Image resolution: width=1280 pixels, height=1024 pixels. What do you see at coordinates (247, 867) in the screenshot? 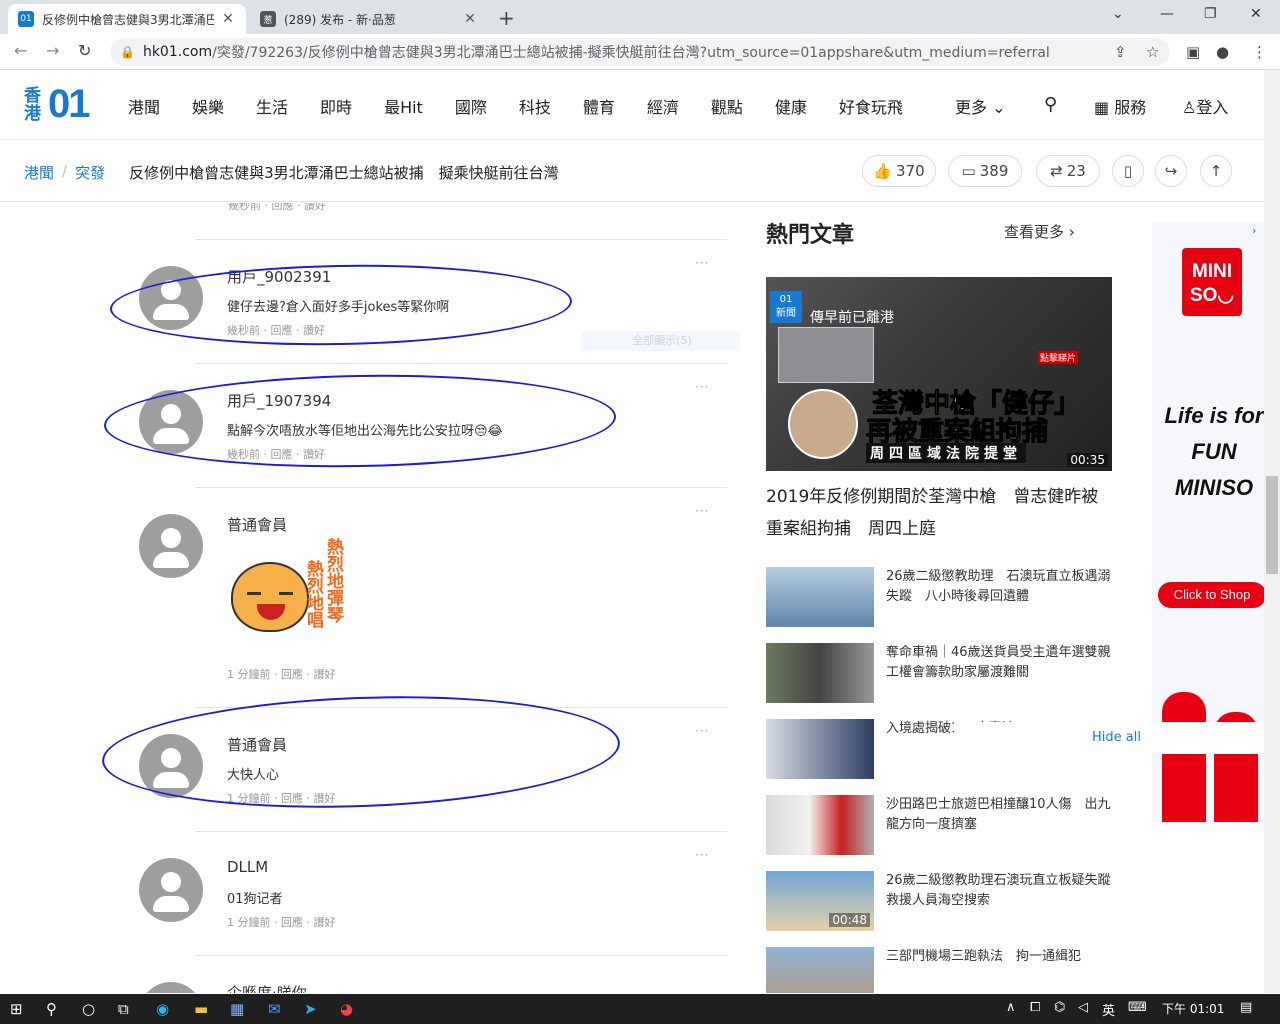
I see `comment-user: DLLM` at bounding box center [247, 867].